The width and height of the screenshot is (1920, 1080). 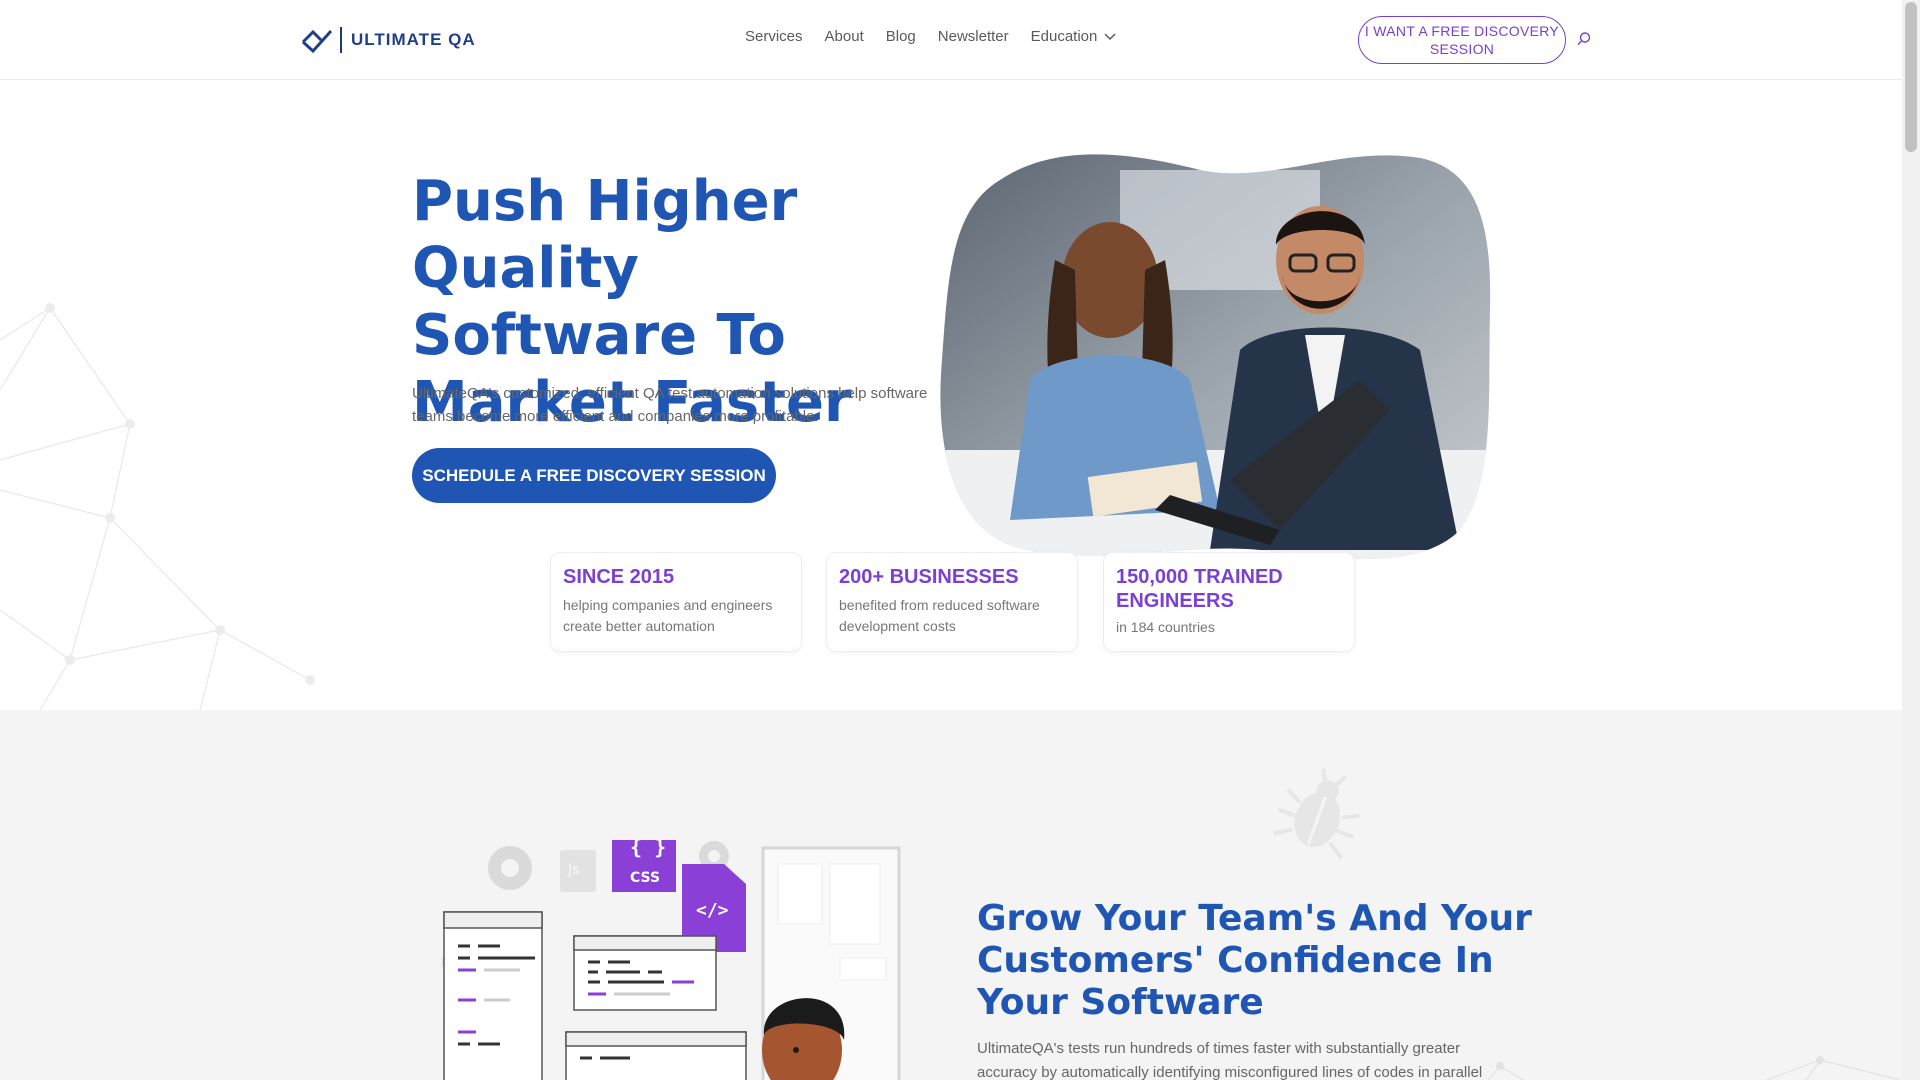 I want to click on page-scrollbar, so click(x=1911, y=540).